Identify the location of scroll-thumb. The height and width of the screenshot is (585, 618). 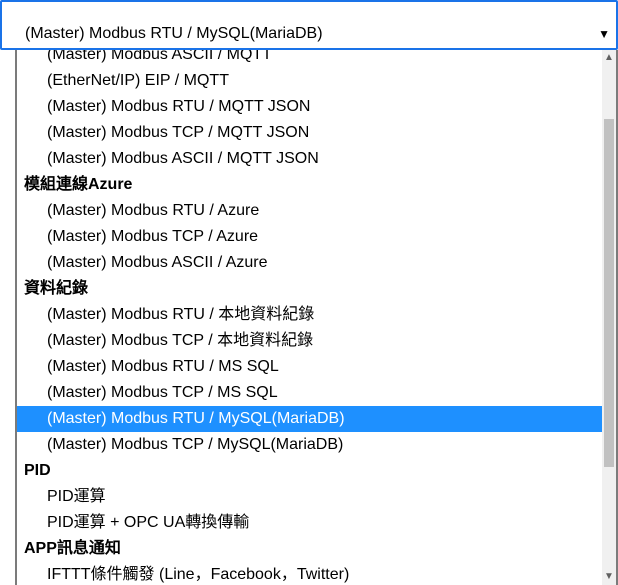
(609, 293).